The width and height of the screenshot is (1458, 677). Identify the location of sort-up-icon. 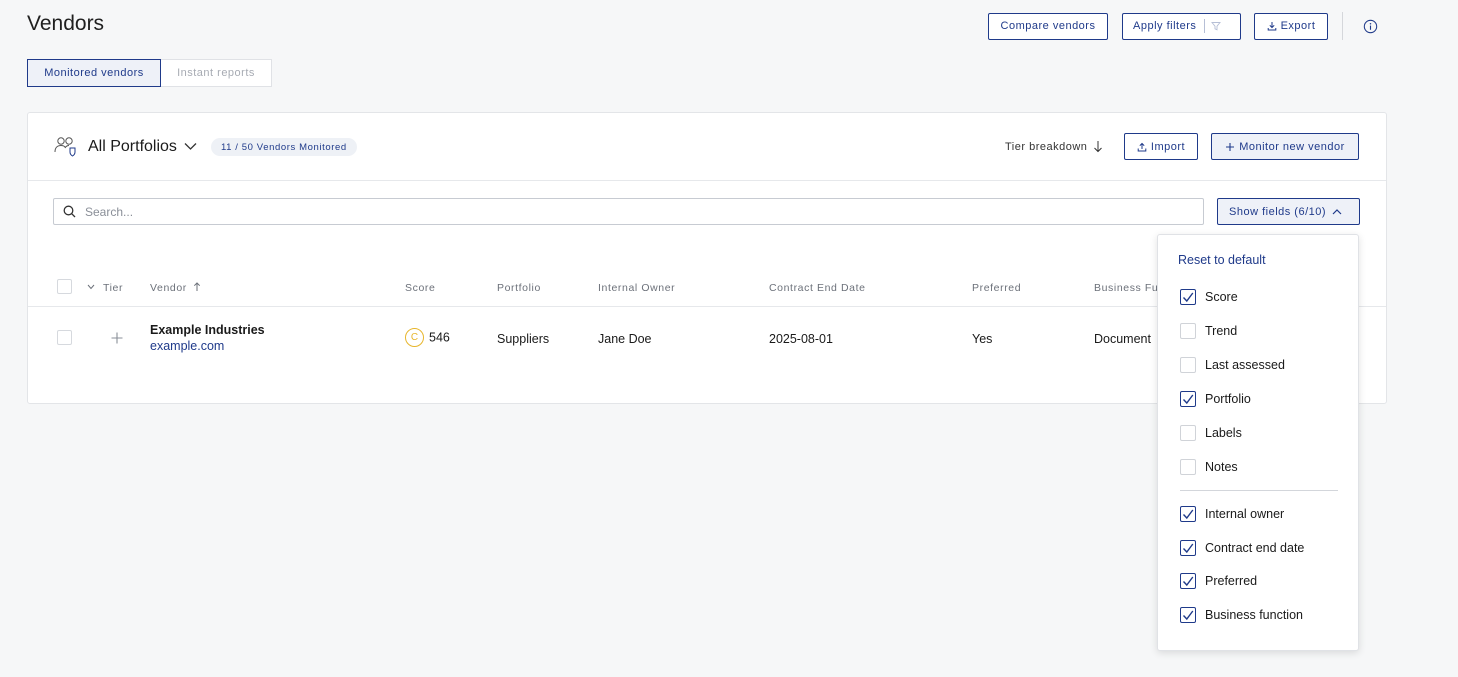
(197, 286).